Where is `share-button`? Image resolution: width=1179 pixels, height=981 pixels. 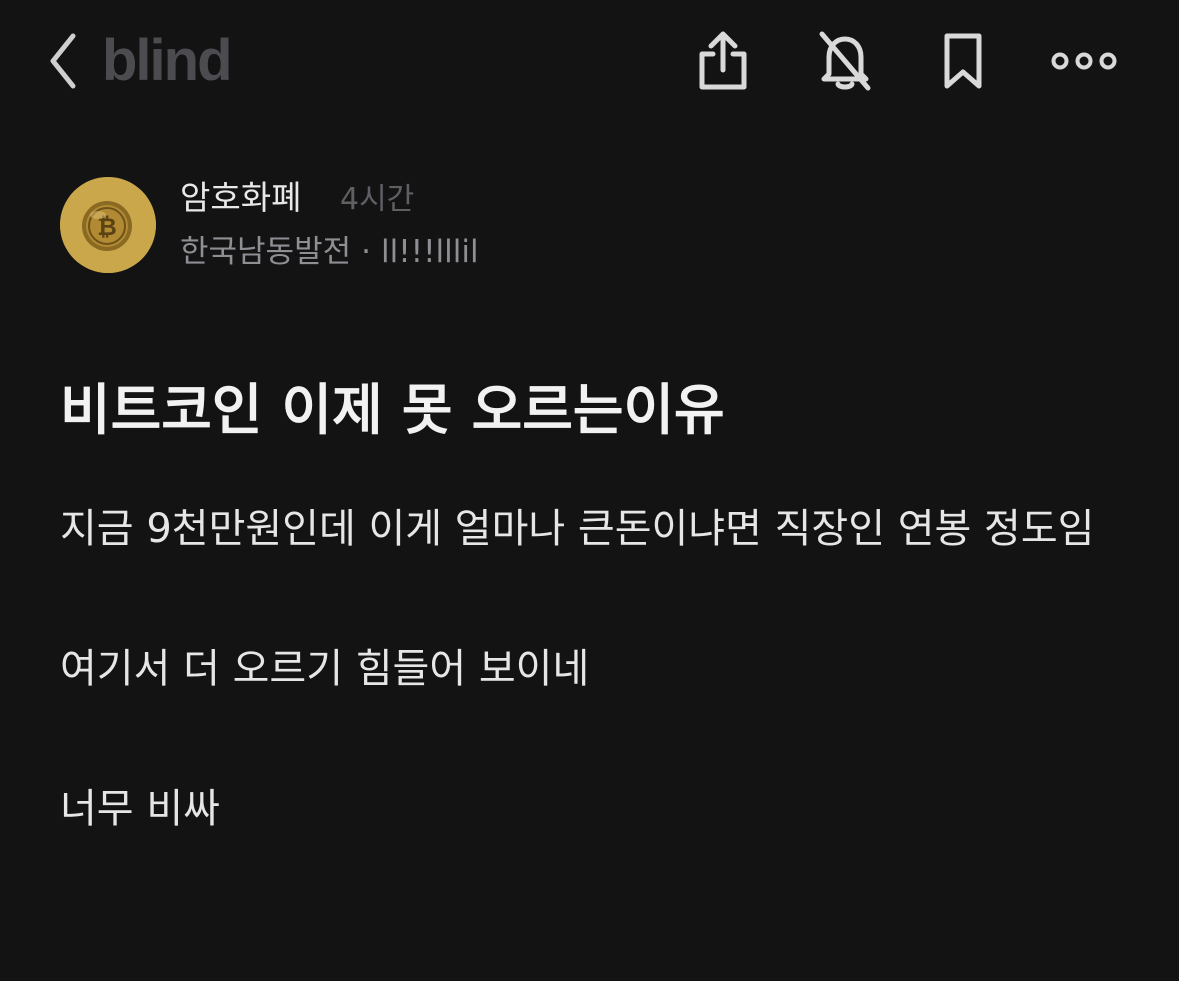
share-button is located at coordinates (723, 61).